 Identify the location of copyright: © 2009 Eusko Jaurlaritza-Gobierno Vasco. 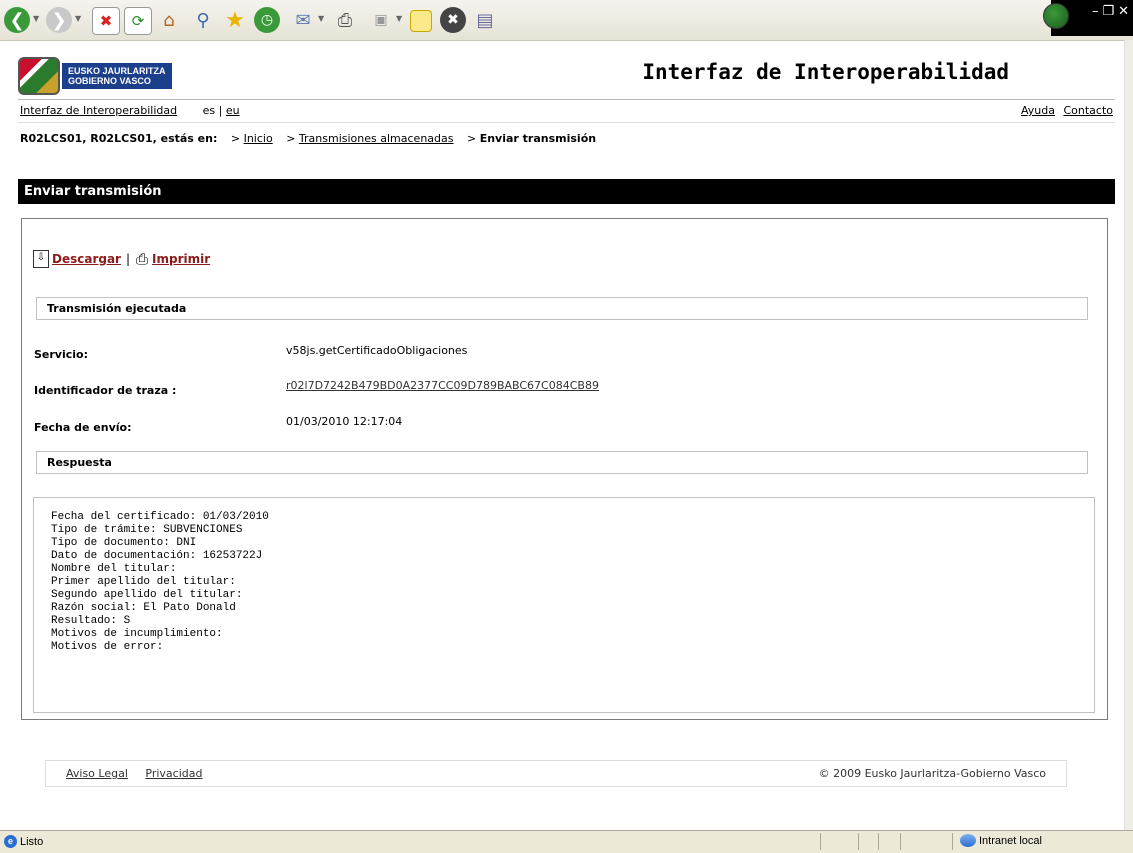
(932, 773).